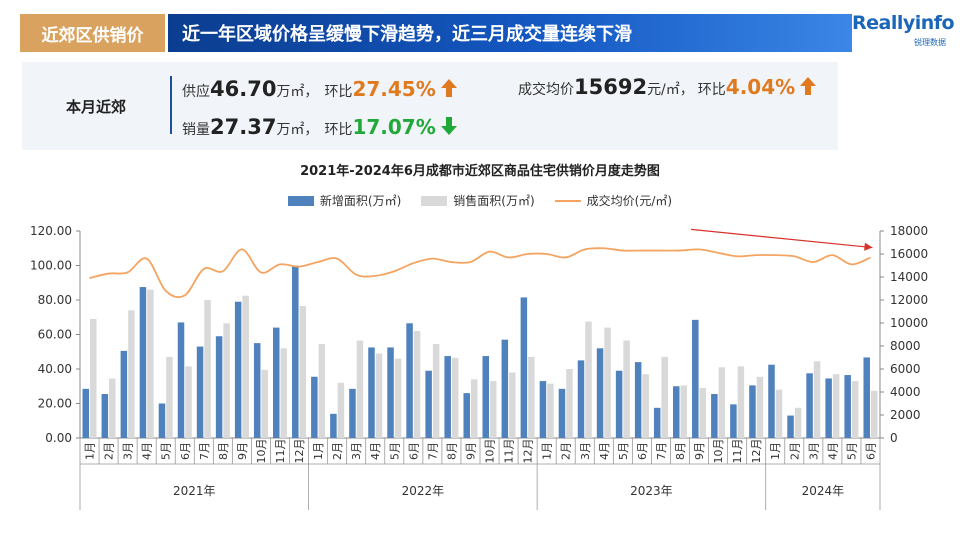 The image size is (960, 540). Describe the element at coordinates (338, 130) in the screenshot. I see `sales-mom-prefix: 环比` at that location.